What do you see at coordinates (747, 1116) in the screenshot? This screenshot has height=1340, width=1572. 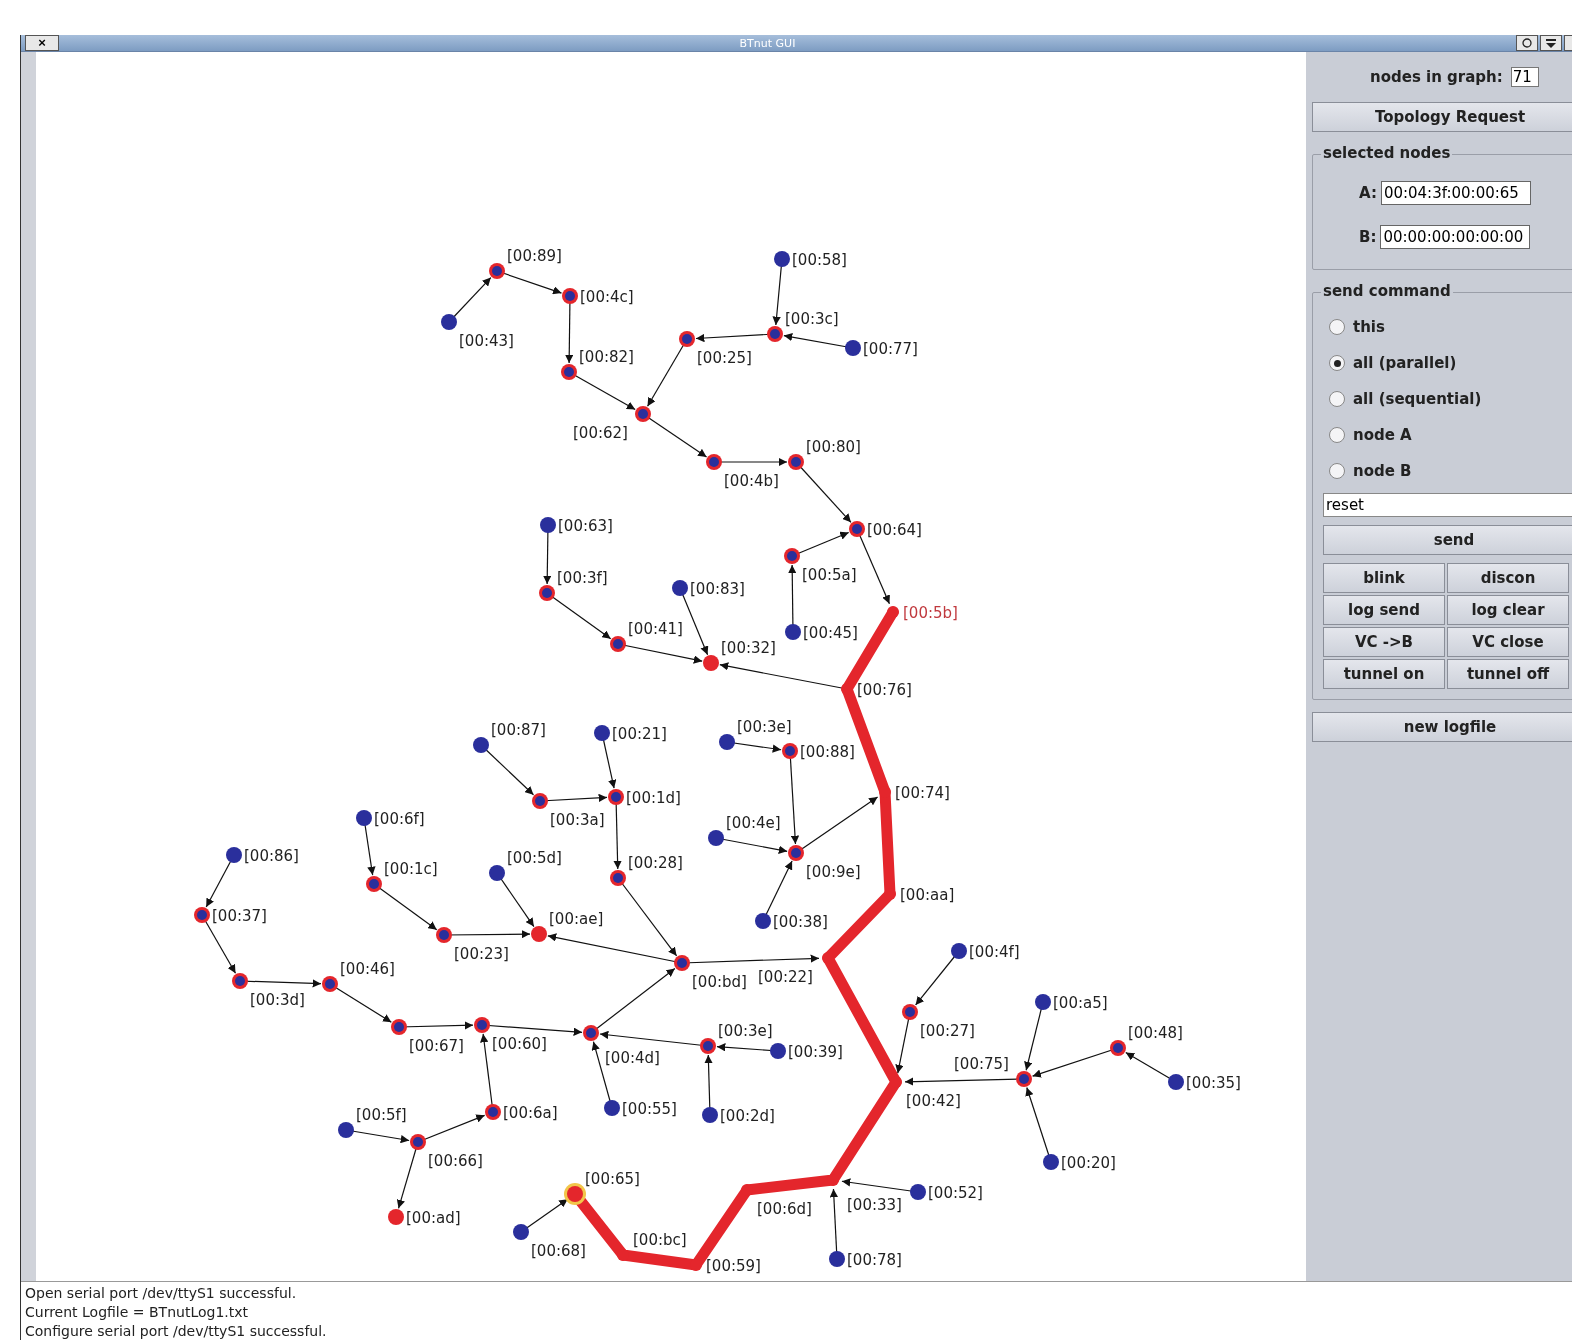 I see `node-label: [00:2d]` at bounding box center [747, 1116].